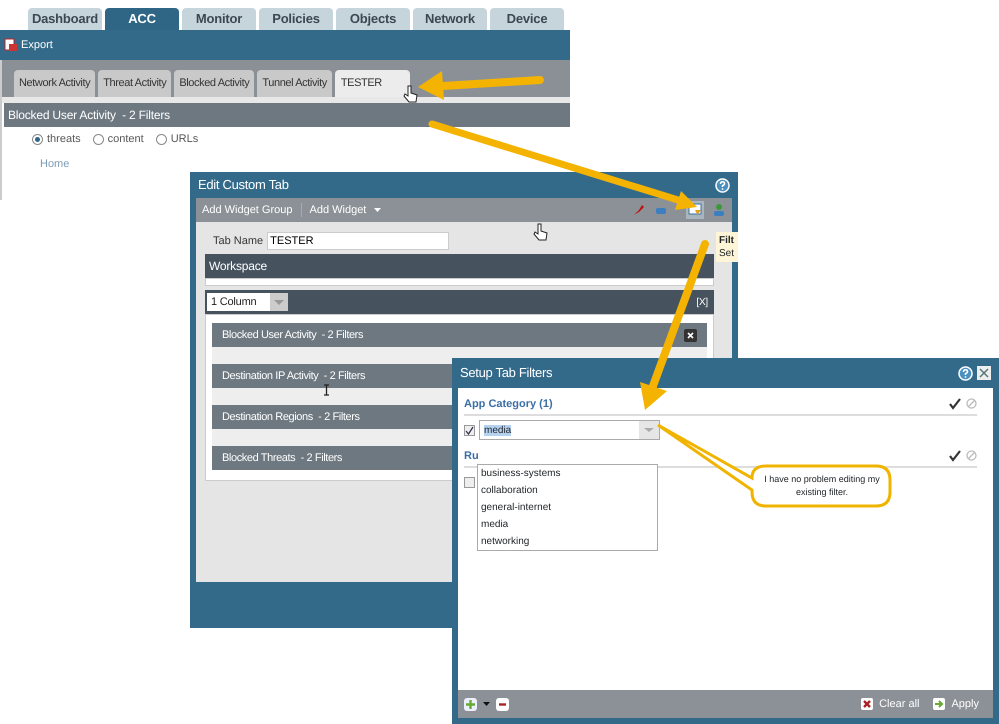 The width and height of the screenshot is (999, 724). Describe the element at coordinates (567, 507) in the screenshot. I see `dropdown-option: general-internet` at that location.